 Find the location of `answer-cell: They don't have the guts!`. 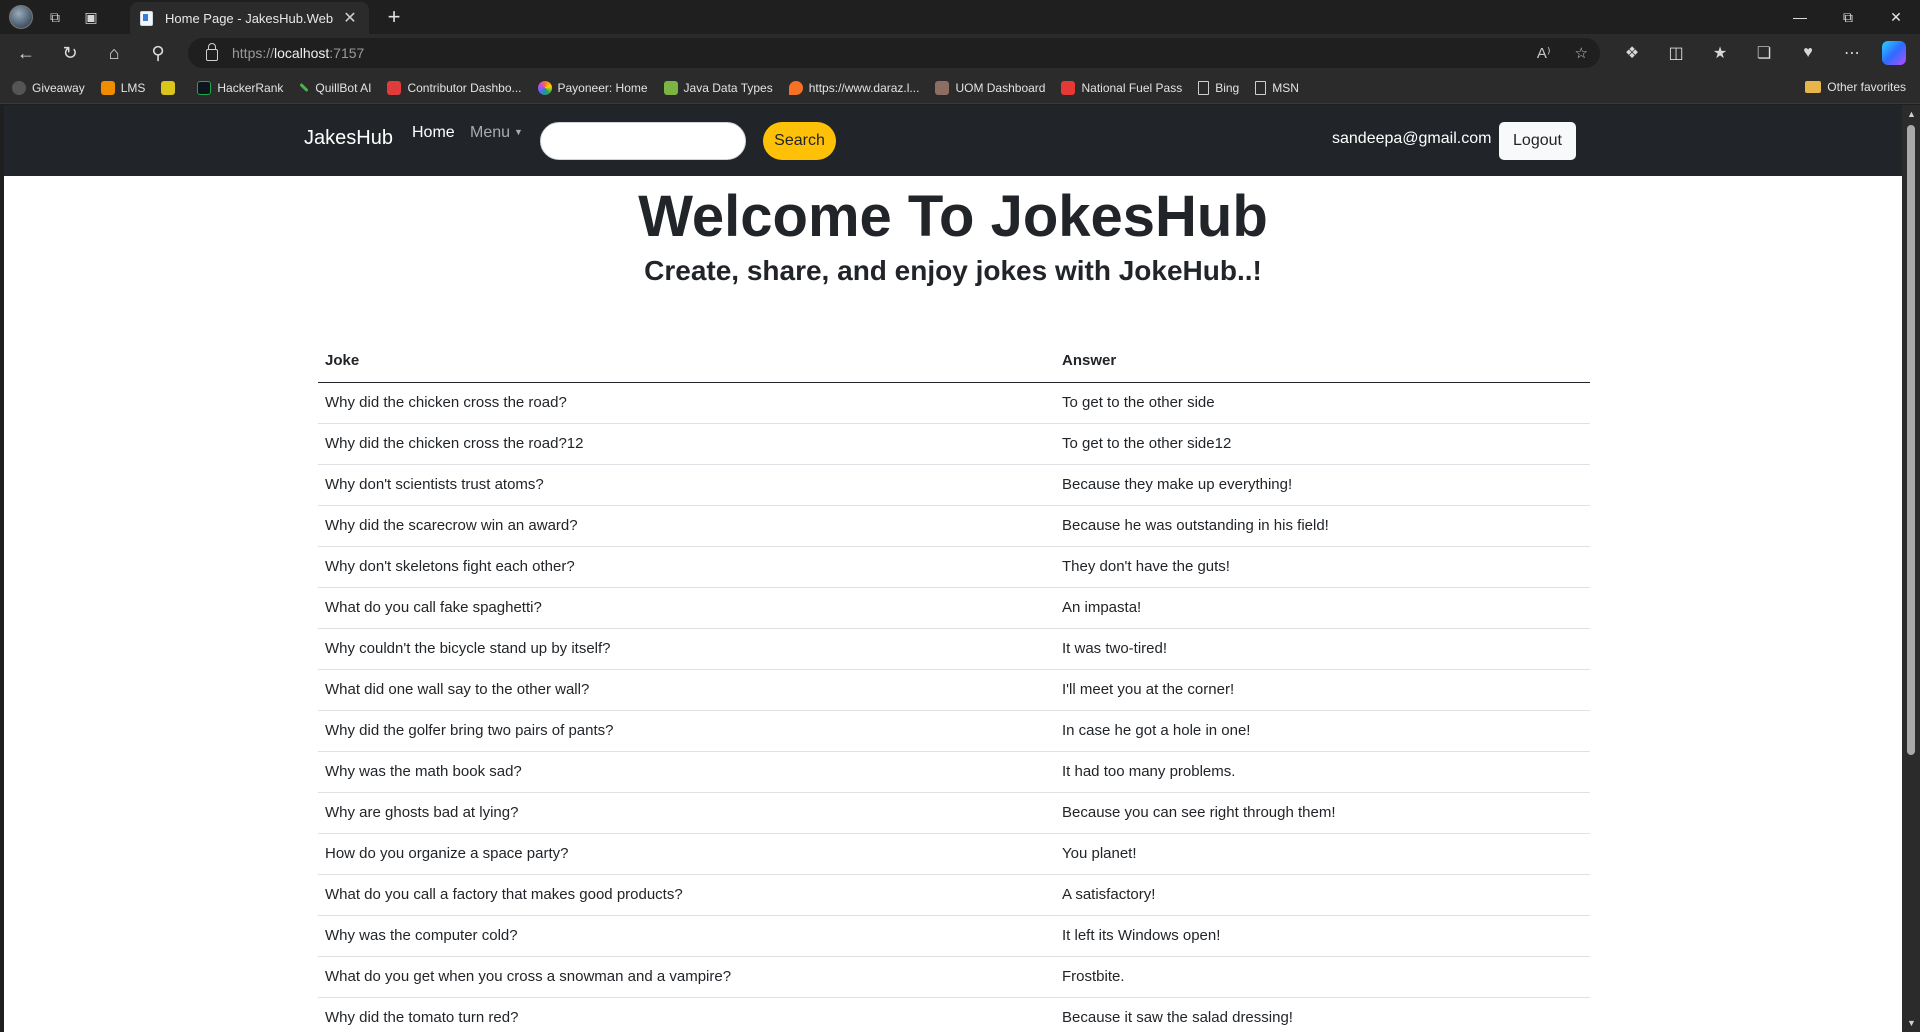

answer-cell: They don't have the guts! is located at coordinates (1322, 567).